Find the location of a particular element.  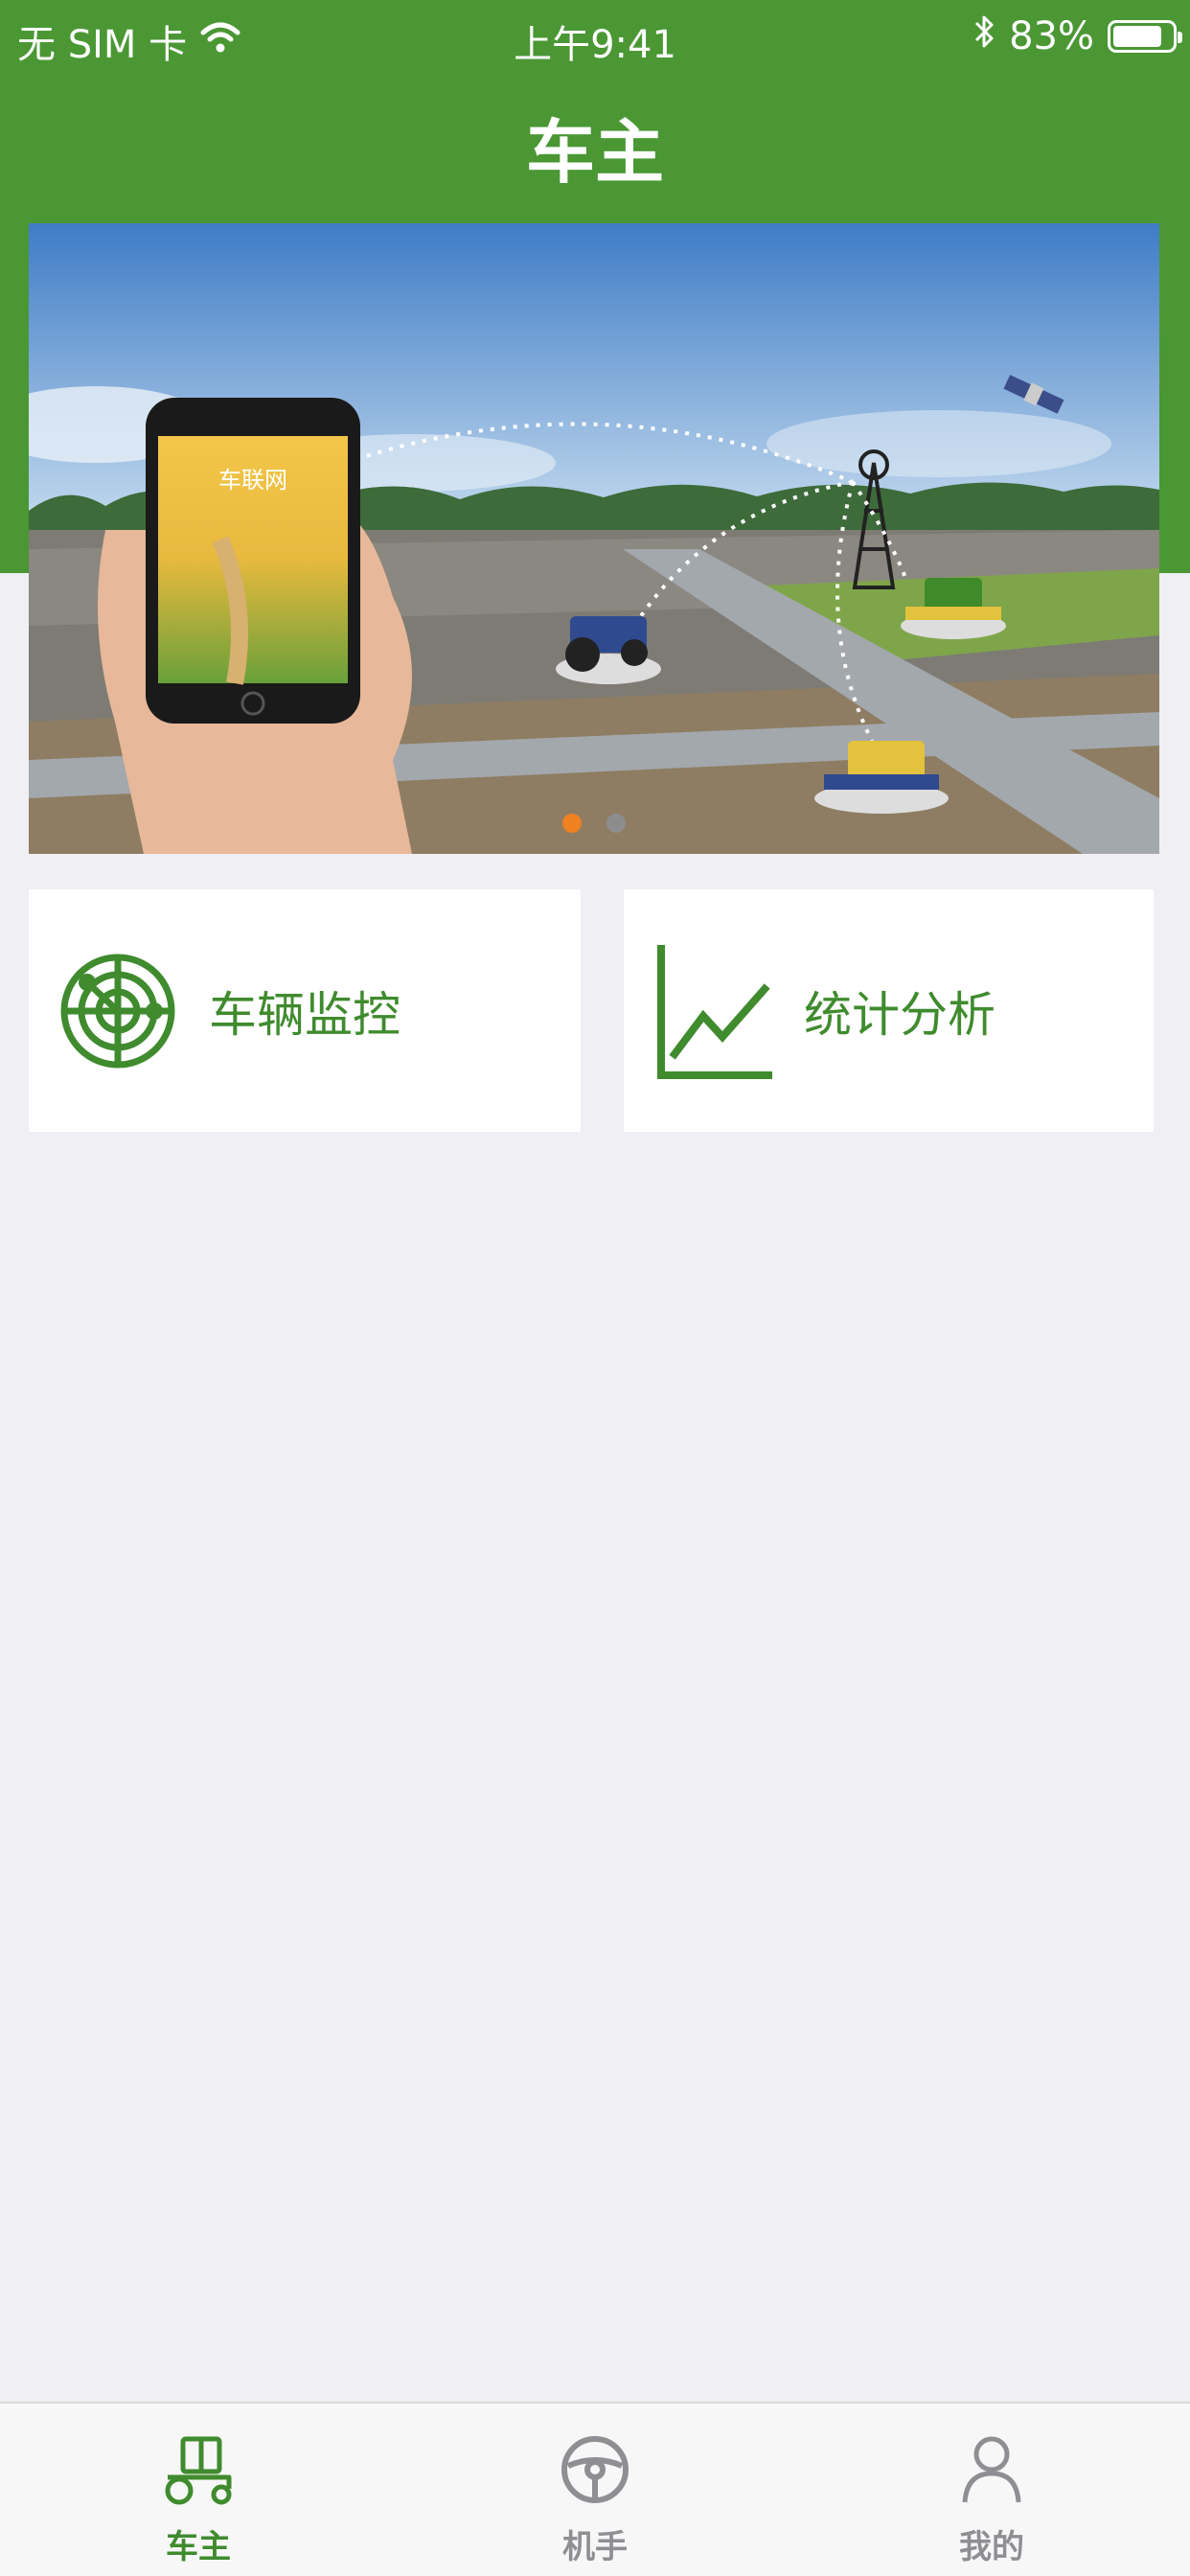

person-icon is located at coordinates (992, 2469).